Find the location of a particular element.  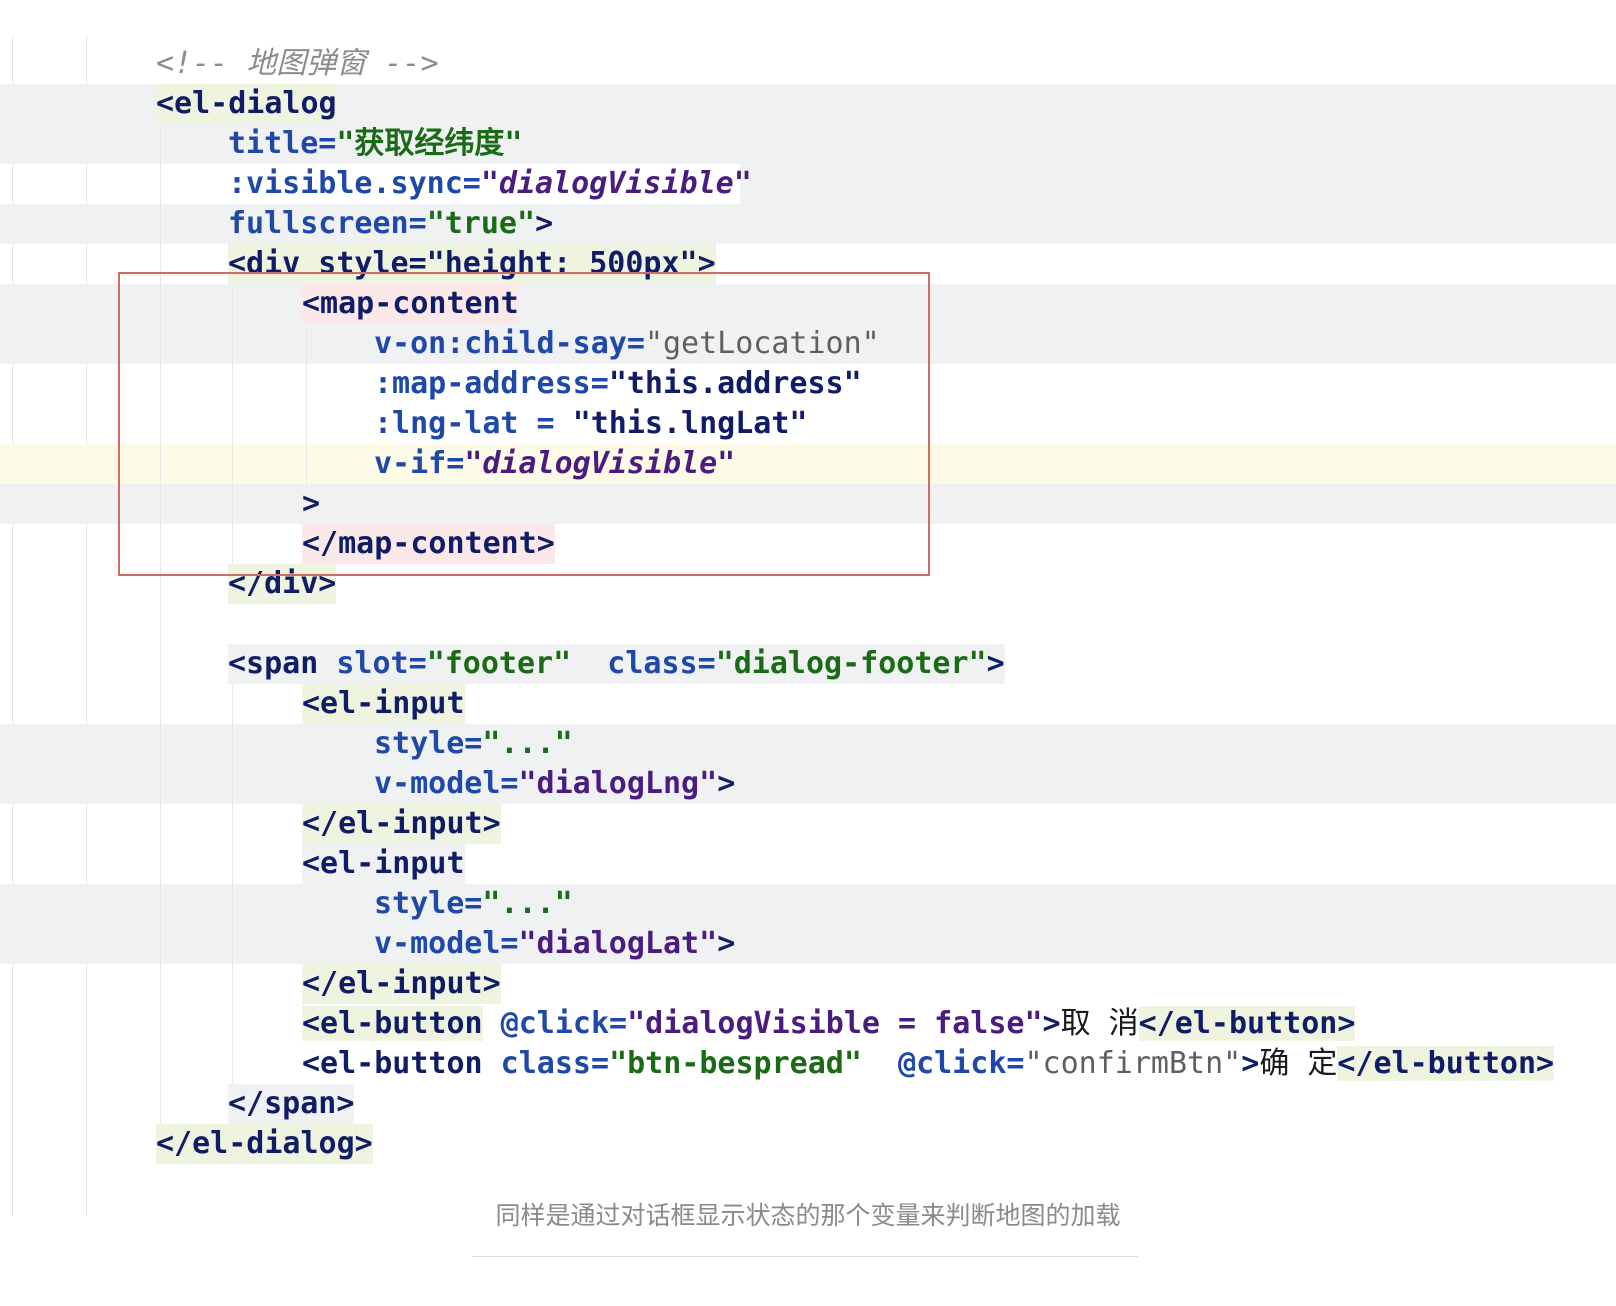

attr-visible-sync-value: "dialogVisible" is located at coordinates (616, 183).